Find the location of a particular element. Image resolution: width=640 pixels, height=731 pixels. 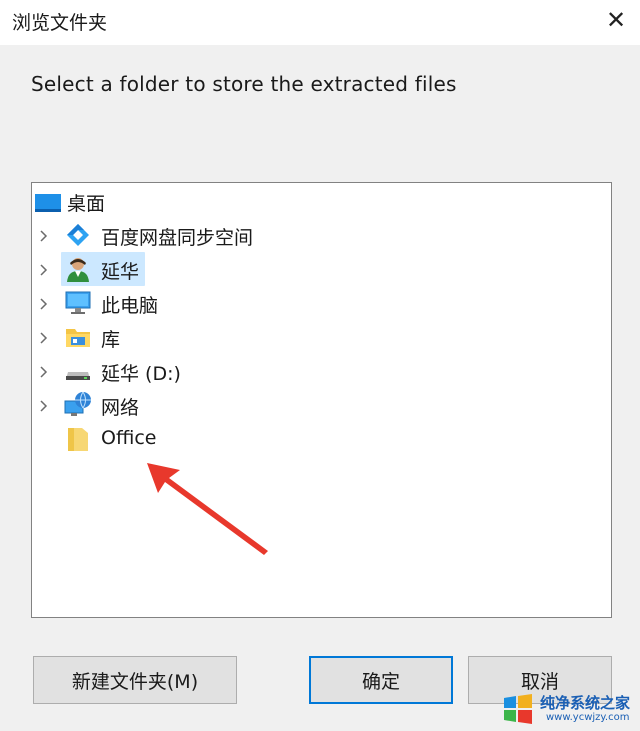

title-bar: 浏览文件夹 ✕ is located at coordinates (320, 22).